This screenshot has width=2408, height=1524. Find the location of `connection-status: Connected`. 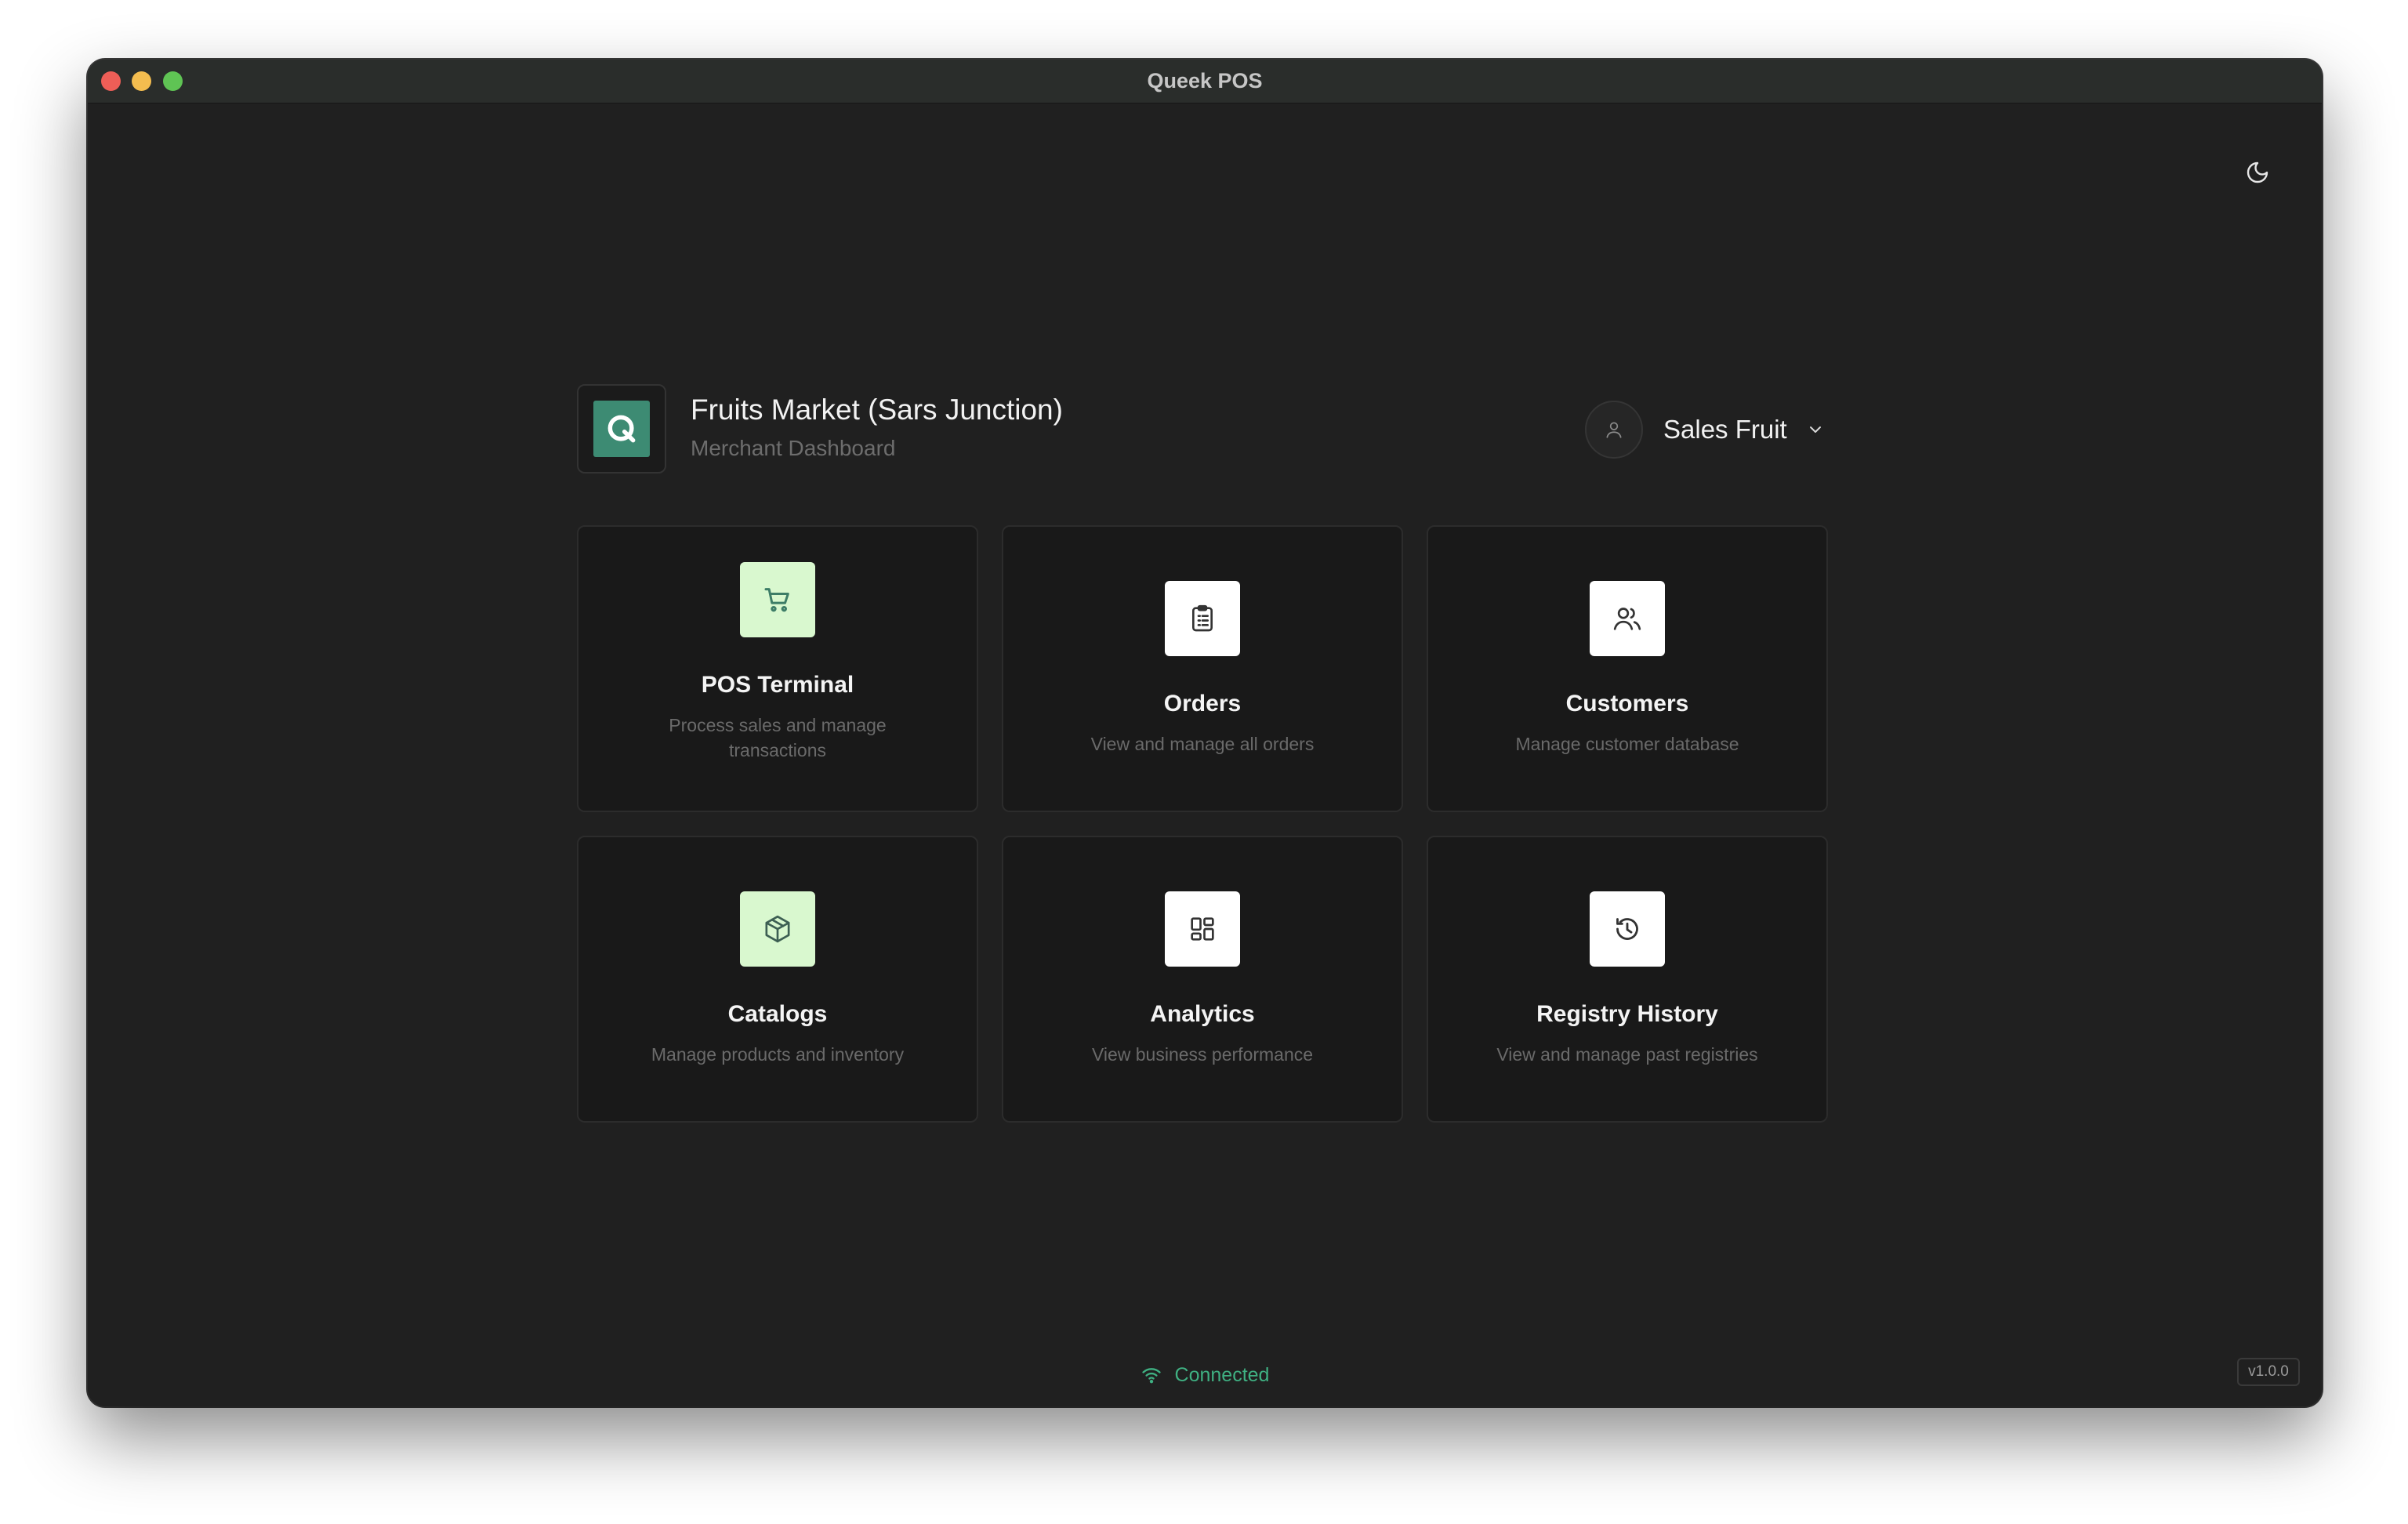

connection-status: Connected is located at coordinates (1205, 1375).